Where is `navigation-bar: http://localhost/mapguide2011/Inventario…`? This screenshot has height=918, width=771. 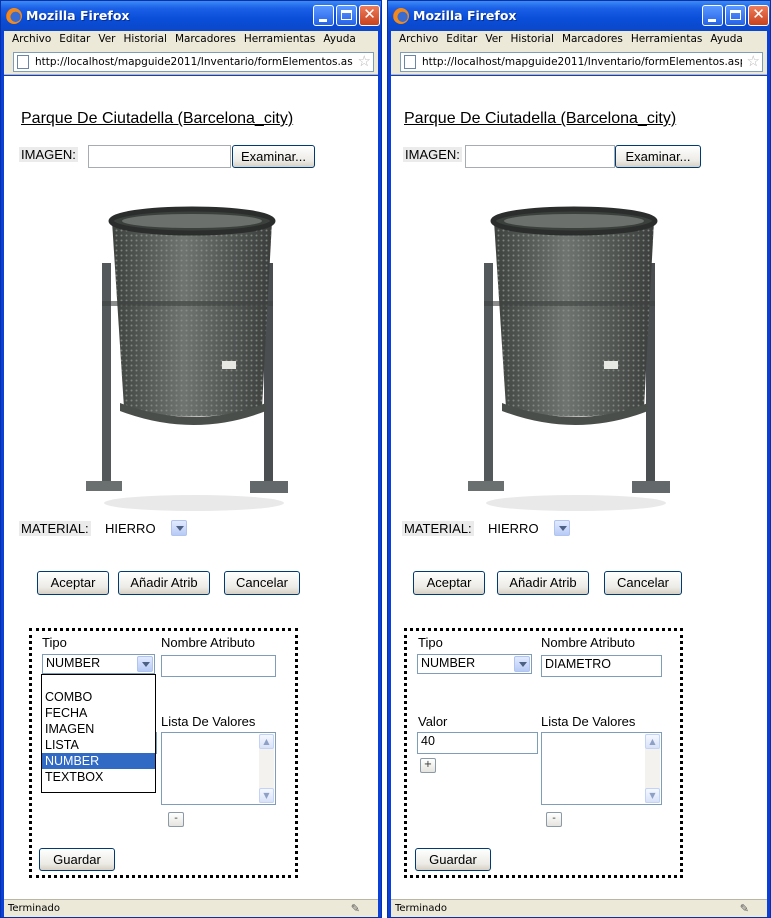
navigation-bar: http://localhost/mapguide2011/Inventario… is located at coordinates (579, 62).